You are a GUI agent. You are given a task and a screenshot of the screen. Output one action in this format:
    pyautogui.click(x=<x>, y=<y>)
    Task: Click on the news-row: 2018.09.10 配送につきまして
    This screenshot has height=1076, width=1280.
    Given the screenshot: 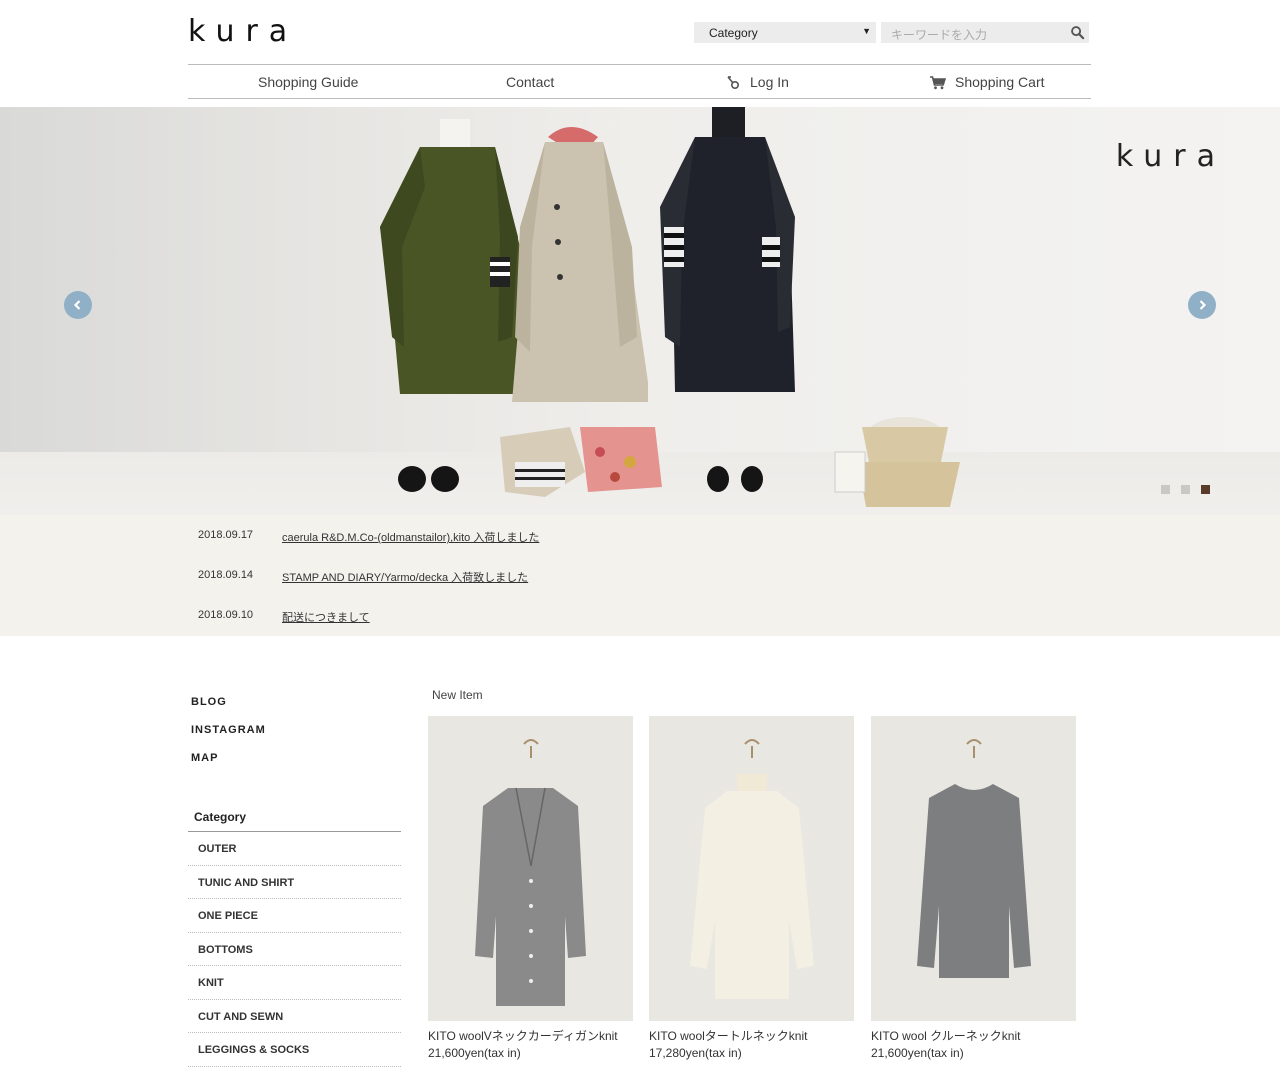 What is the action you would take?
    pyautogui.click(x=284, y=617)
    